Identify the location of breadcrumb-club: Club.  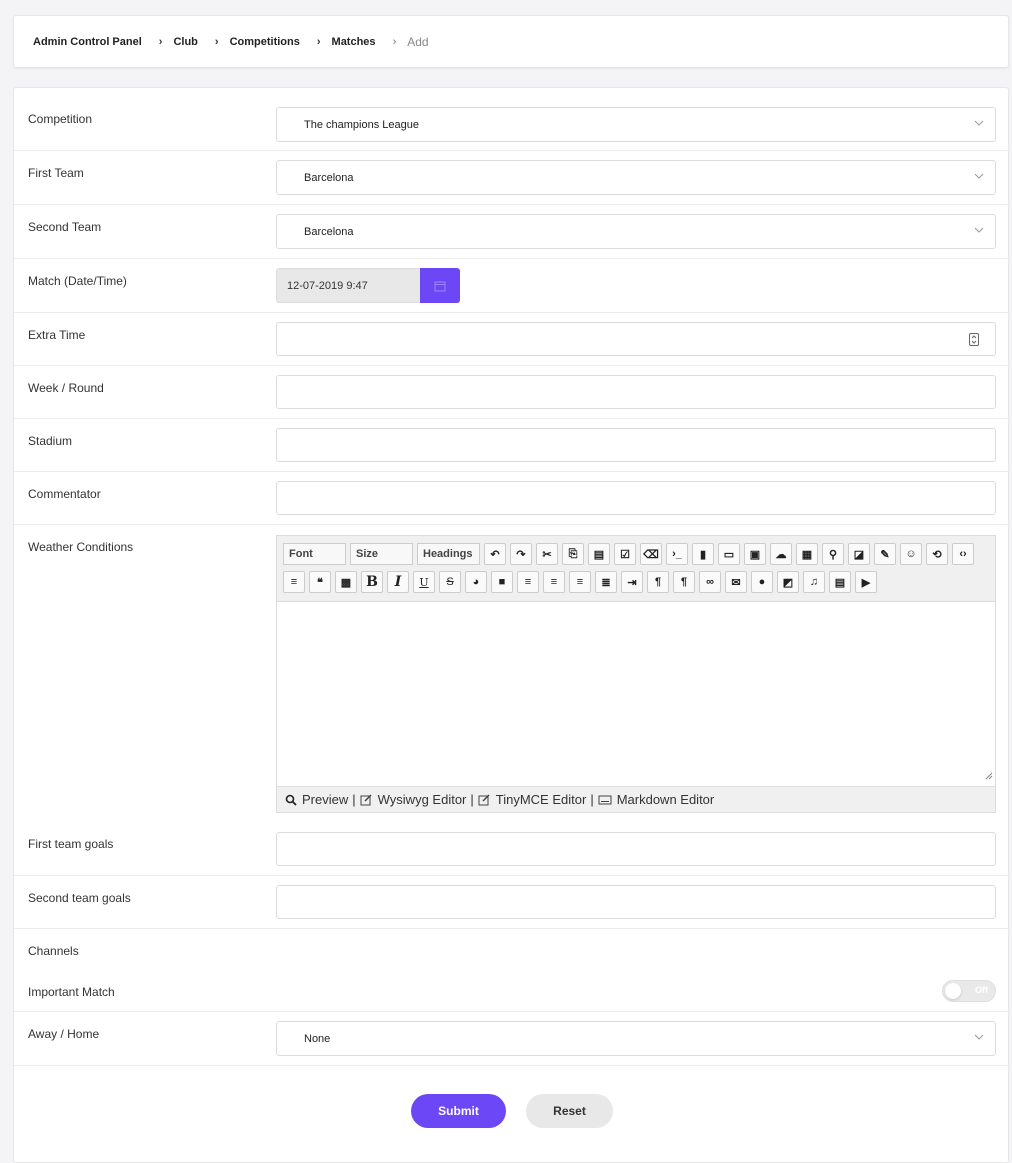
(185, 42).